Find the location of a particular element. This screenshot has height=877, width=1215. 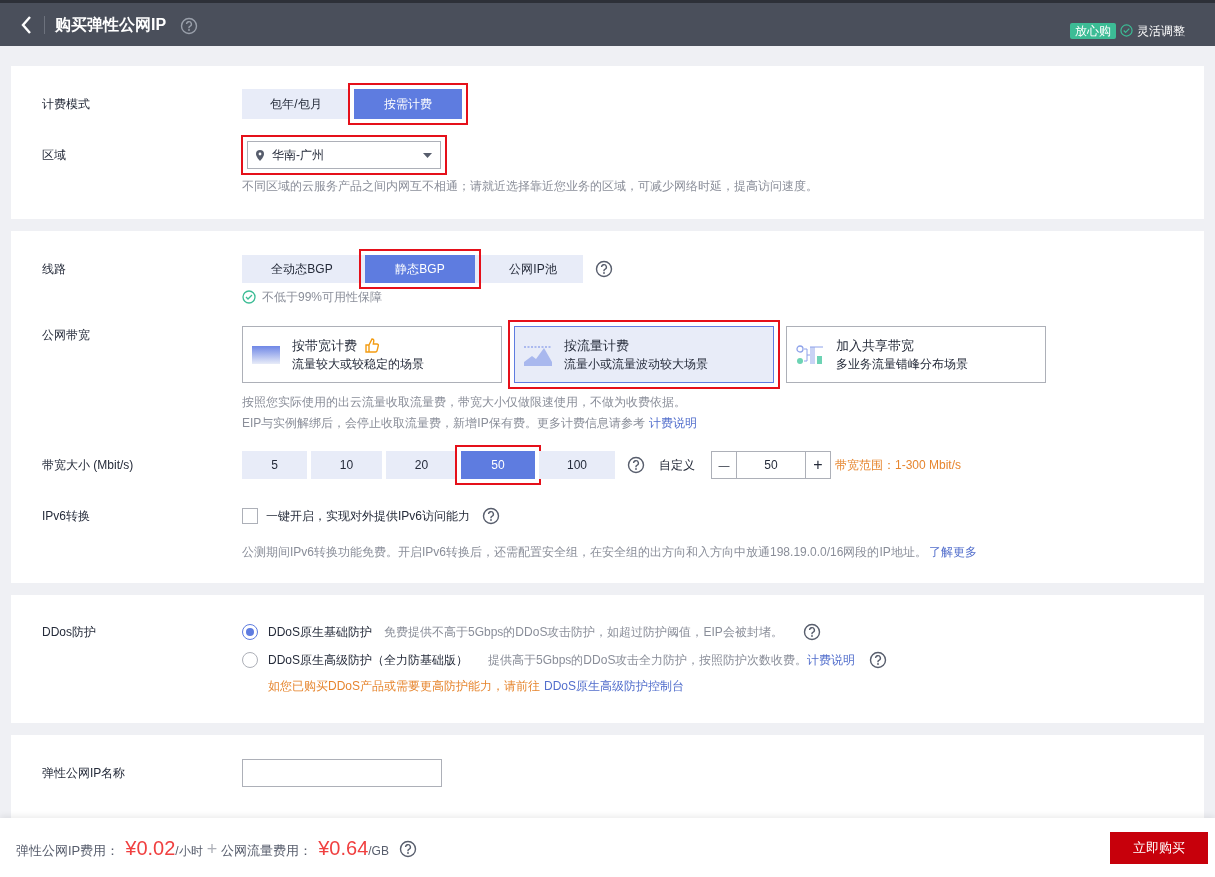

badge: 放心购 is located at coordinates (1093, 30).